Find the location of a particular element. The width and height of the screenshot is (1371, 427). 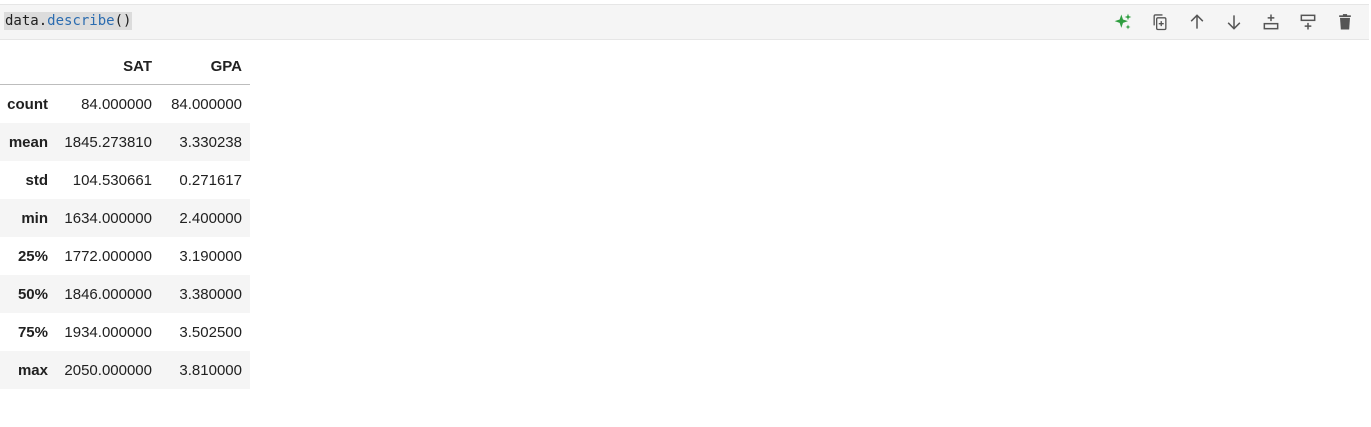

arrow-down-icon is located at coordinates (1233, 22).